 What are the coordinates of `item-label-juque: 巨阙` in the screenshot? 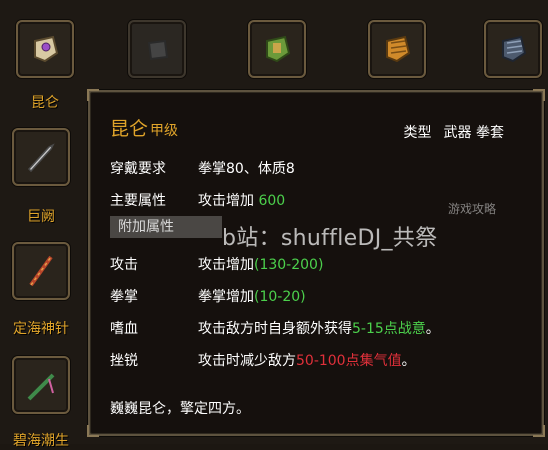 It's located at (41, 217).